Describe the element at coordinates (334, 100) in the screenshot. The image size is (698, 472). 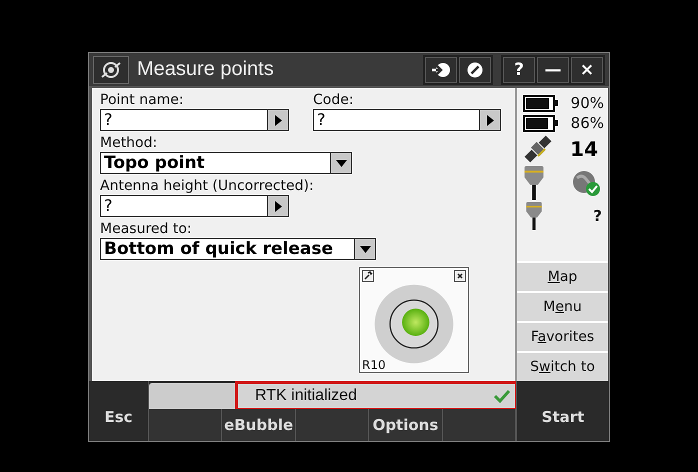
I see `field-label: Code:` at that location.